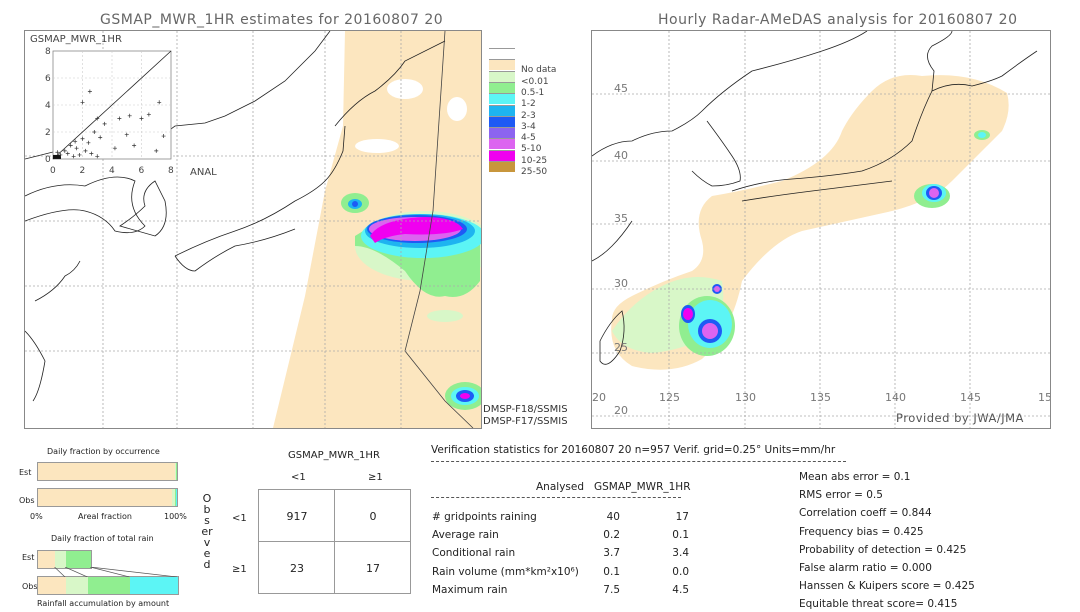 The image size is (1080, 612). I want to click on longitude-label: 20, so click(599, 397).